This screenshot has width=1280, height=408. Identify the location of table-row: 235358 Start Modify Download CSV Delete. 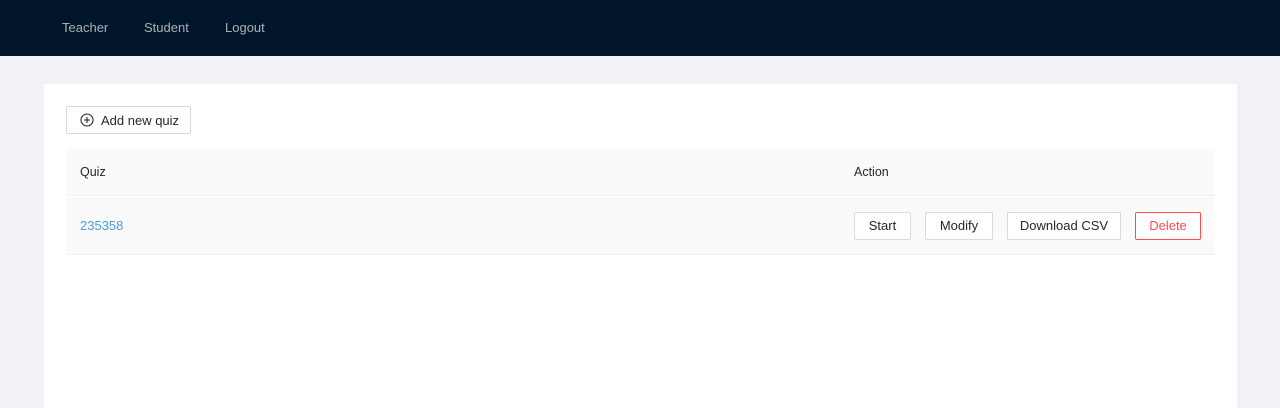
(640, 226).